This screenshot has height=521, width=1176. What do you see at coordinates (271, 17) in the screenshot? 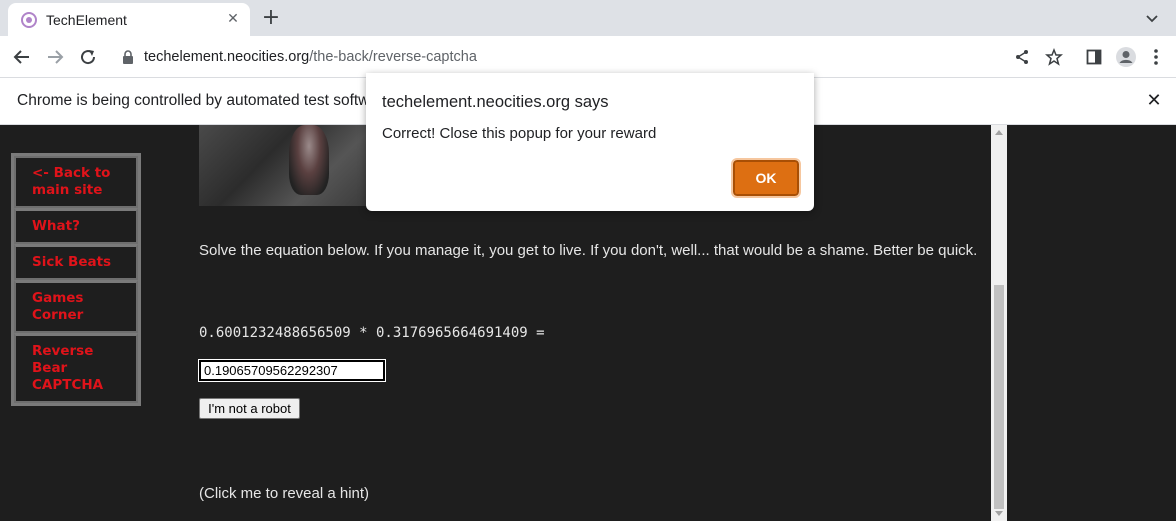
I see `new-tab-icon: +` at bounding box center [271, 17].